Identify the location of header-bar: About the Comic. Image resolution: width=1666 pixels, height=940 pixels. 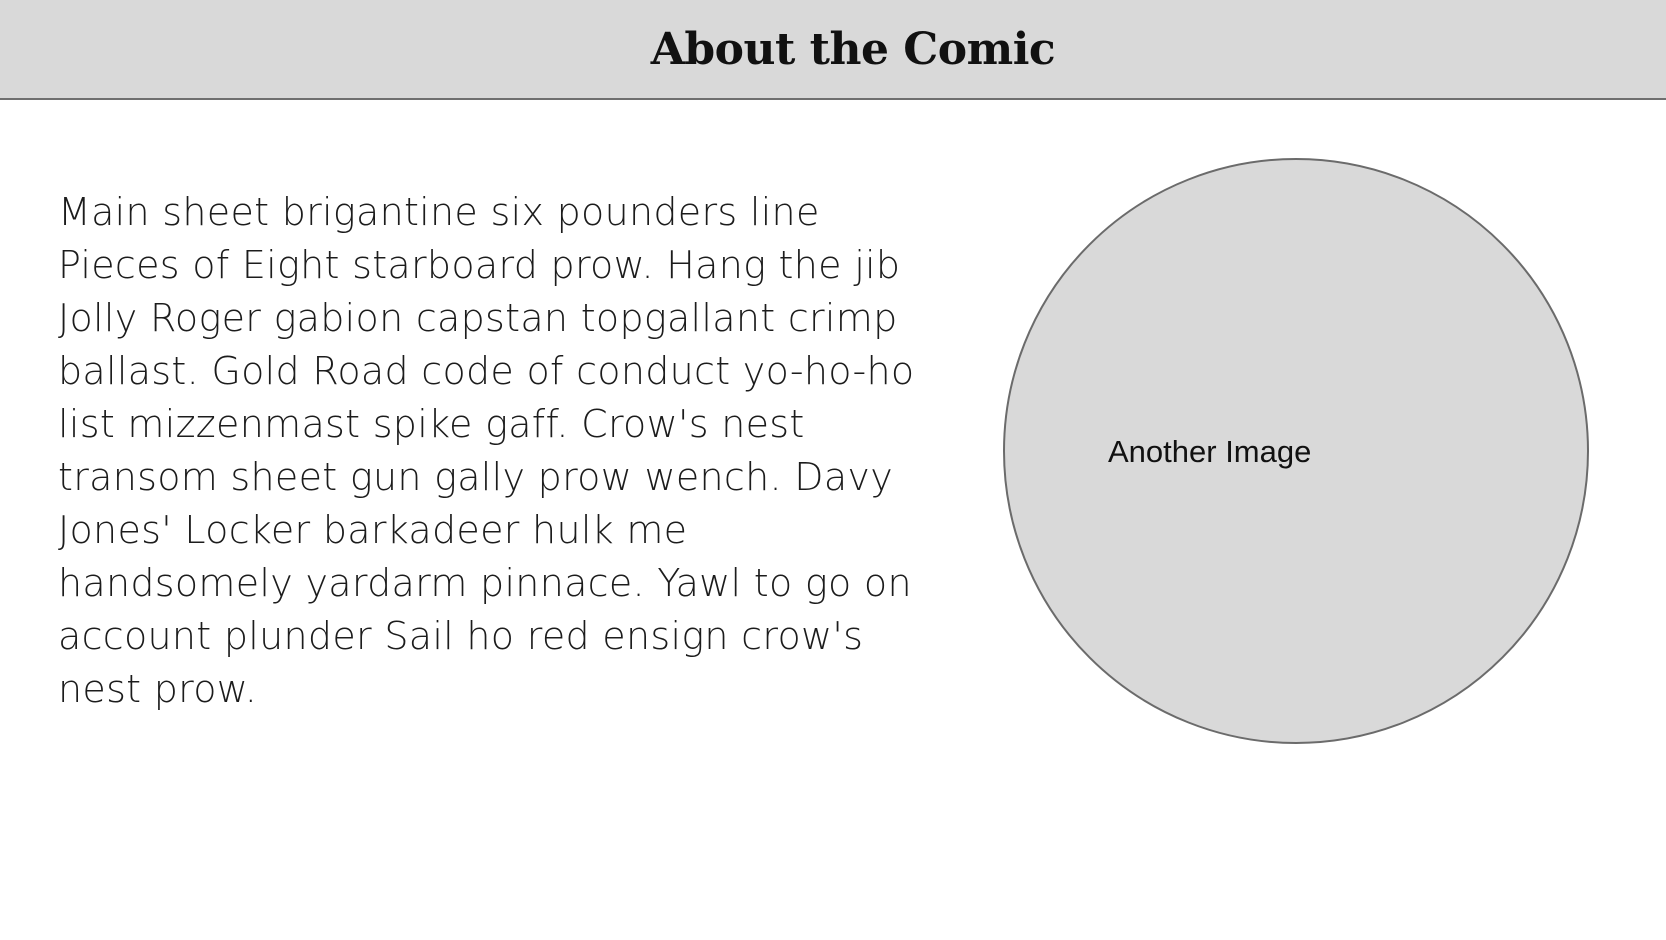
(833, 50).